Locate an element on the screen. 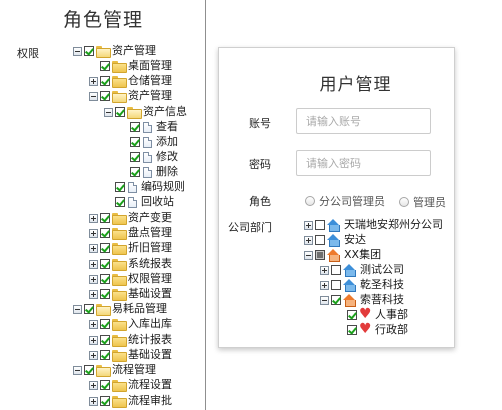 Image resolution: width=502 pixels, height=410 pixels. tree-node-process-management: 流程管理 is located at coordinates (114, 370).